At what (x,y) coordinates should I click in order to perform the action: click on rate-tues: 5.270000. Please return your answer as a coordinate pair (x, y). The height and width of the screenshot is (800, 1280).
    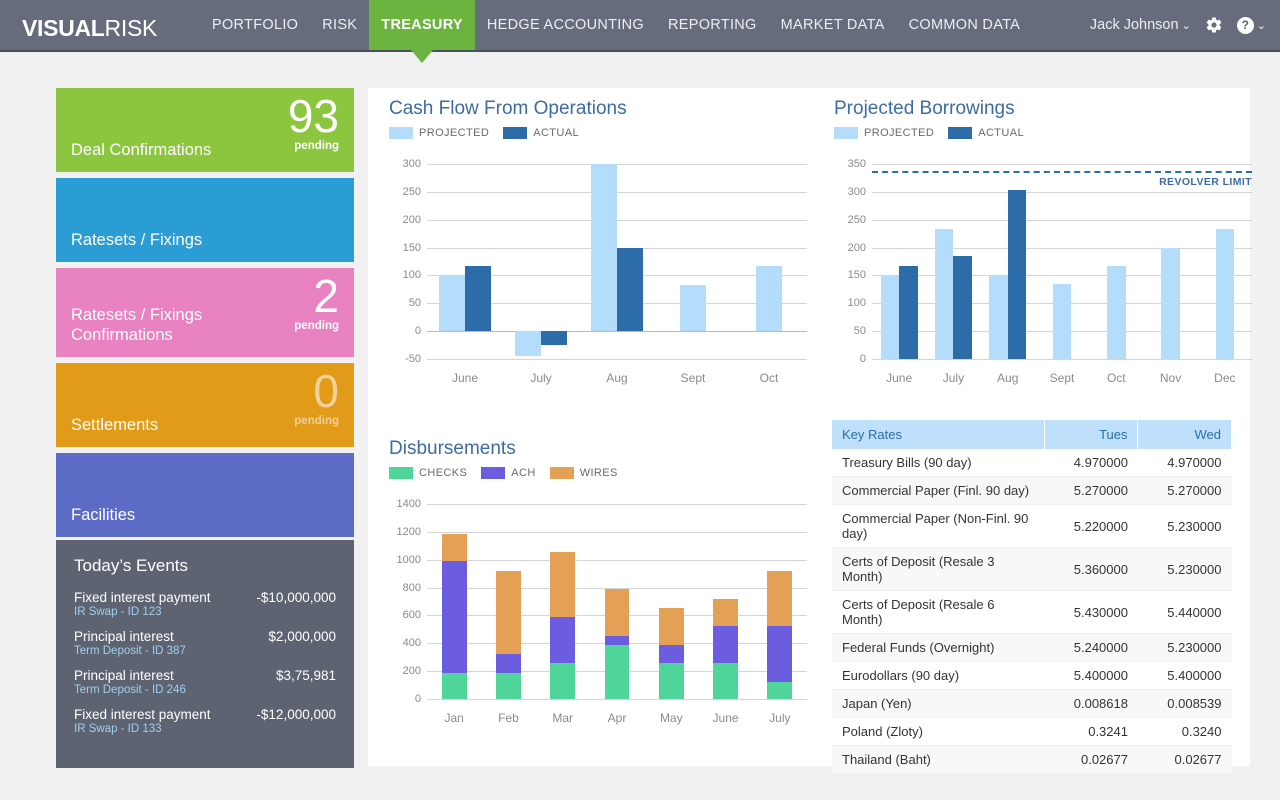
    Looking at the image, I should click on (1091, 490).